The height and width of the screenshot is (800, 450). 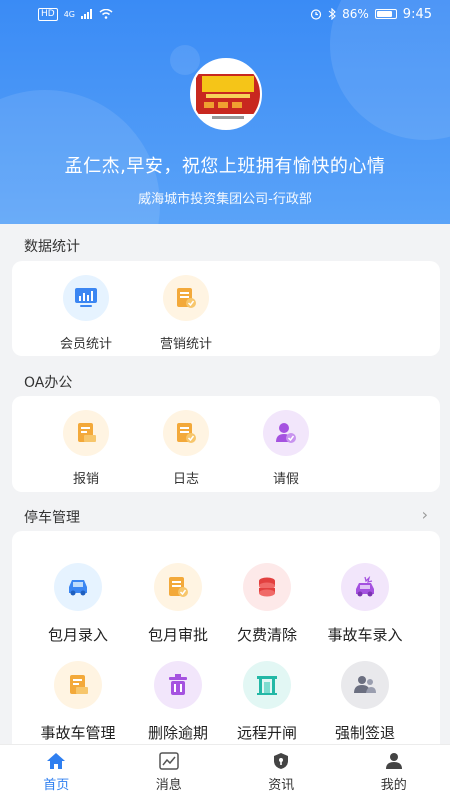 I want to click on users-icon, so click(x=365, y=685).